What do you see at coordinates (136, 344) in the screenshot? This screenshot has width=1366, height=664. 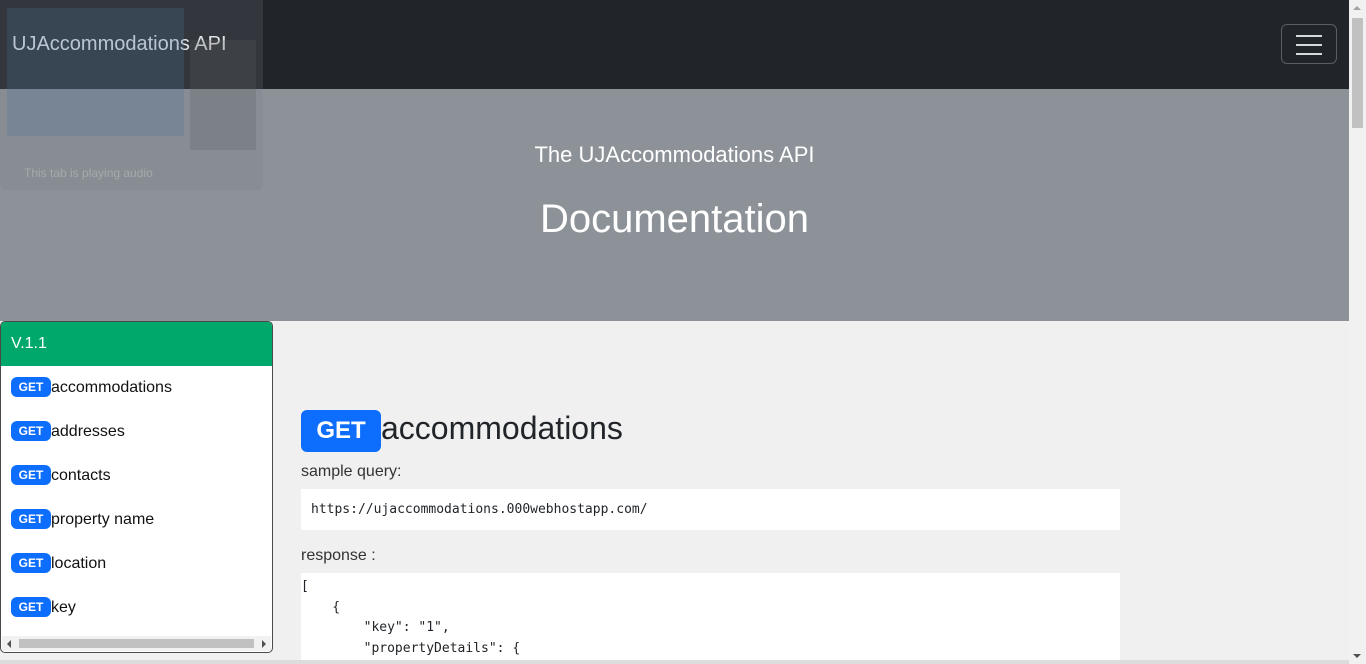 I see `version-header: V.1.1` at bounding box center [136, 344].